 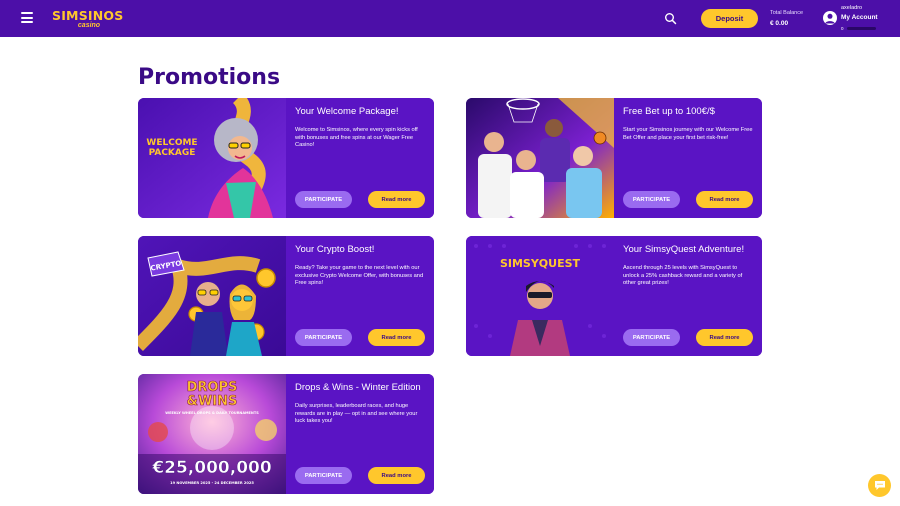 What do you see at coordinates (852, 8) in the screenshot?
I see `username: axeladro` at bounding box center [852, 8].